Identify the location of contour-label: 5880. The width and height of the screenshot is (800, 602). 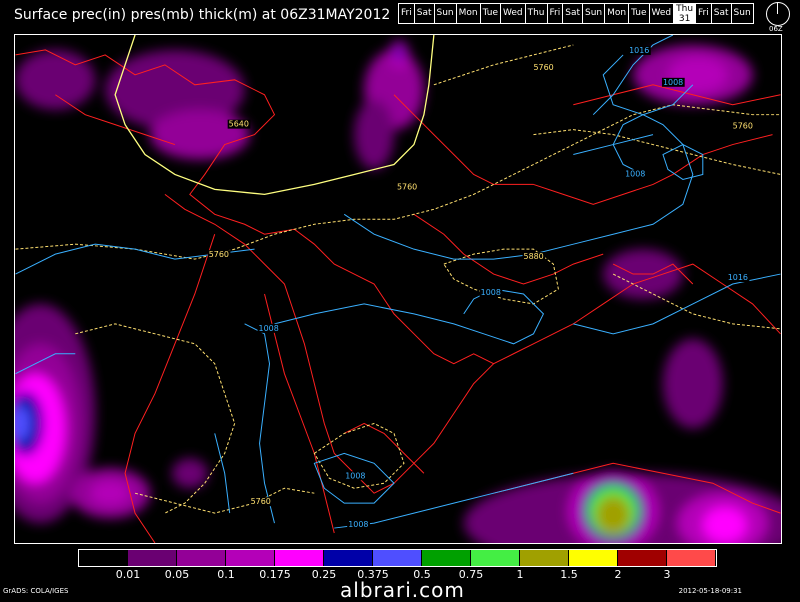
(534, 256).